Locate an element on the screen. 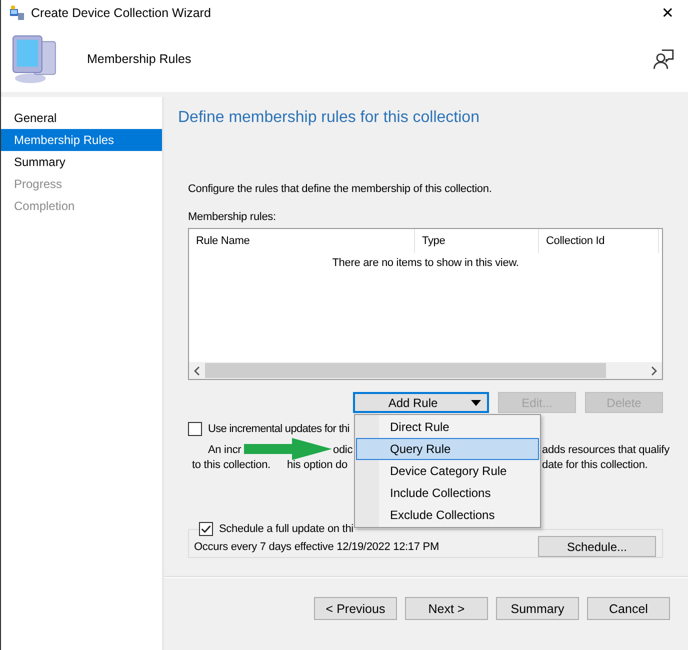 Image resolution: width=688 pixels, height=650 pixels. section-heading: Define membership rules for this collection is located at coordinates (329, 118).